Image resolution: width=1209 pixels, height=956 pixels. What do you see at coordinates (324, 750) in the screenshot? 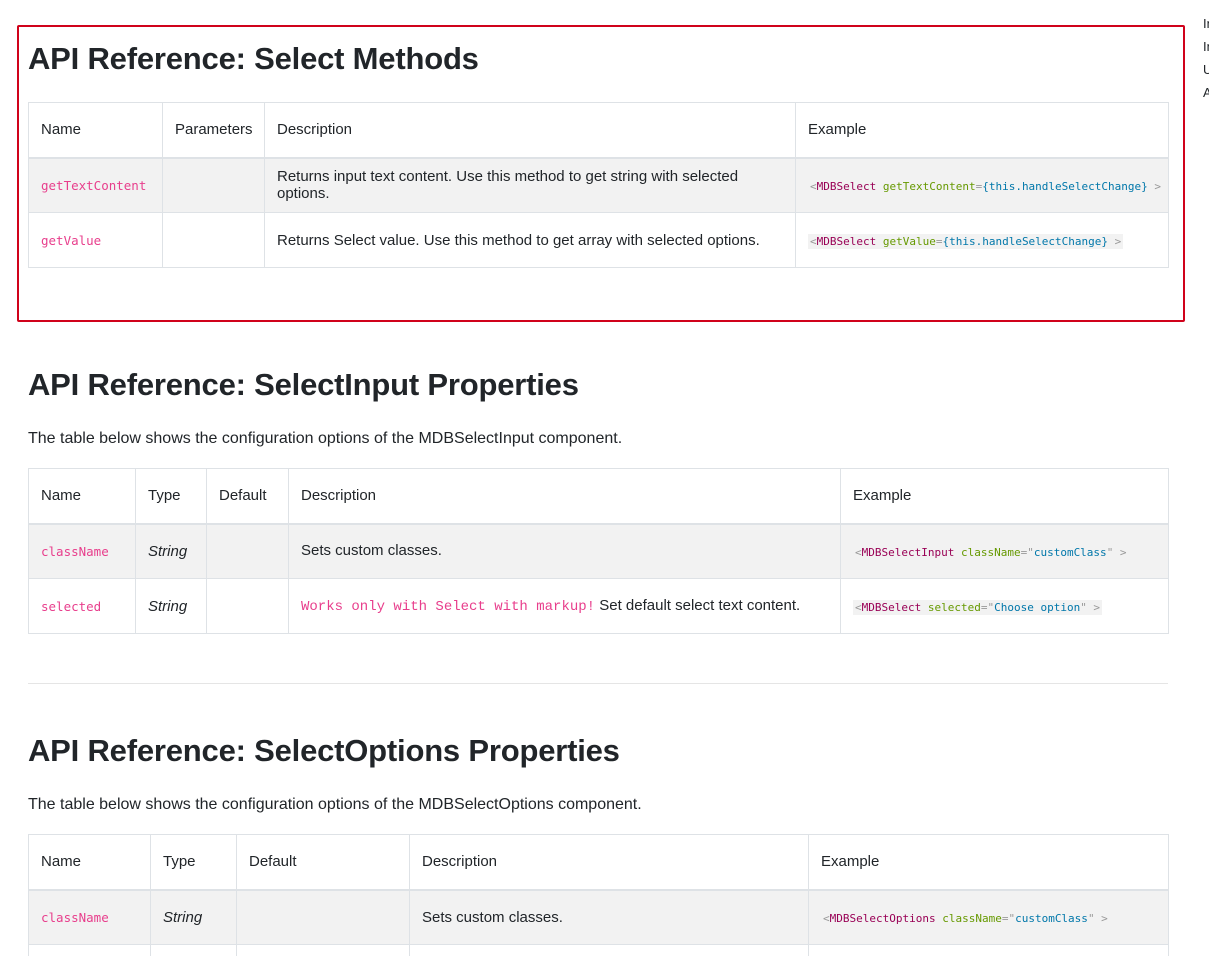
I see `section-title-options-props: API Reference: SelectOptions Properties` at bounding box center [324, 750].